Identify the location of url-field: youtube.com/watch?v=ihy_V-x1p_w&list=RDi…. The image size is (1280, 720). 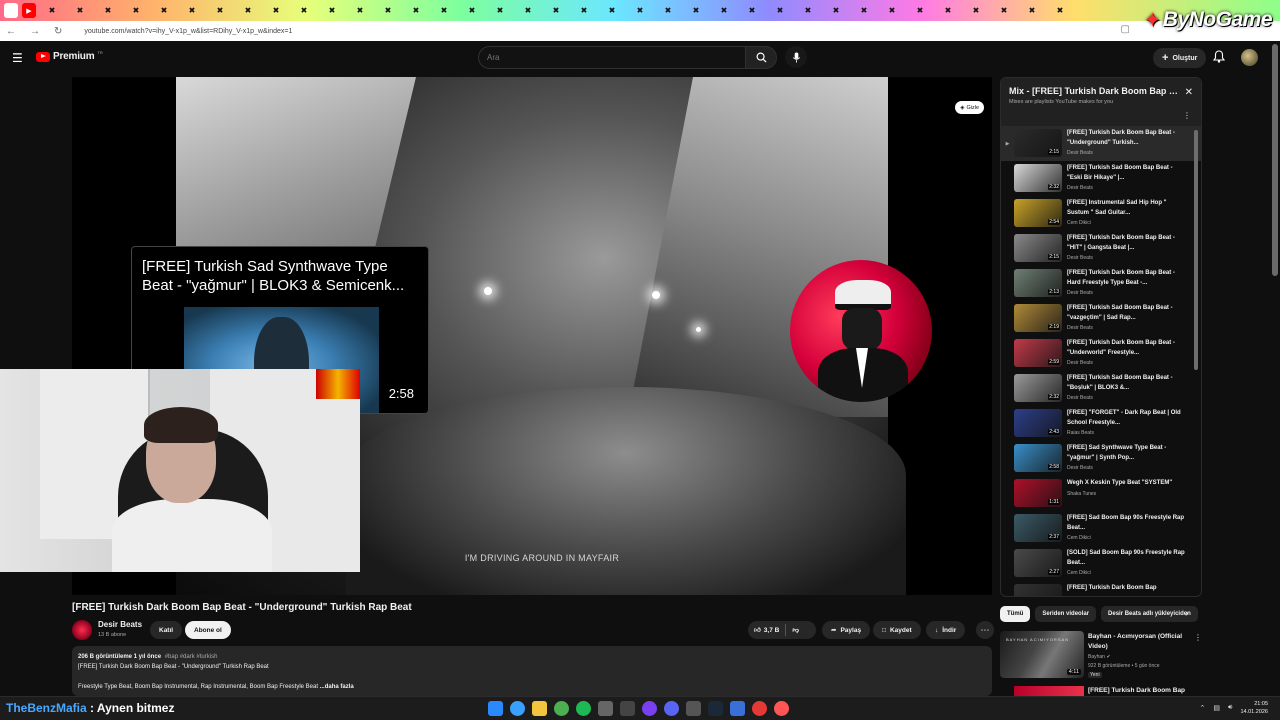
(188, 31).